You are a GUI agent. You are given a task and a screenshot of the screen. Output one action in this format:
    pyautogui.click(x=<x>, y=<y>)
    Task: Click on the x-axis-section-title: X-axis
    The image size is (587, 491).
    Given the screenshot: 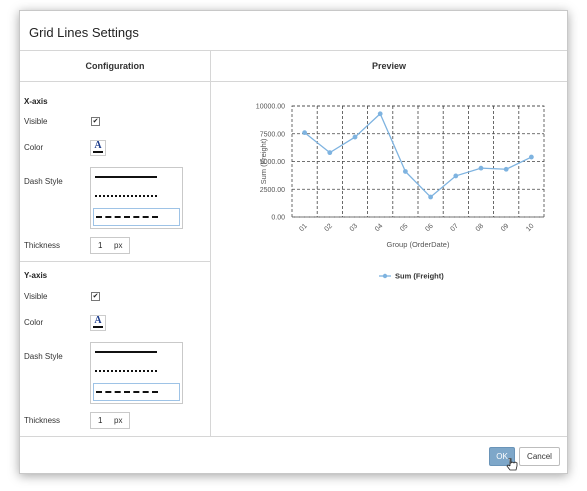 What is the action you would take?
    pyautogui.click(x=36, y=101)
    